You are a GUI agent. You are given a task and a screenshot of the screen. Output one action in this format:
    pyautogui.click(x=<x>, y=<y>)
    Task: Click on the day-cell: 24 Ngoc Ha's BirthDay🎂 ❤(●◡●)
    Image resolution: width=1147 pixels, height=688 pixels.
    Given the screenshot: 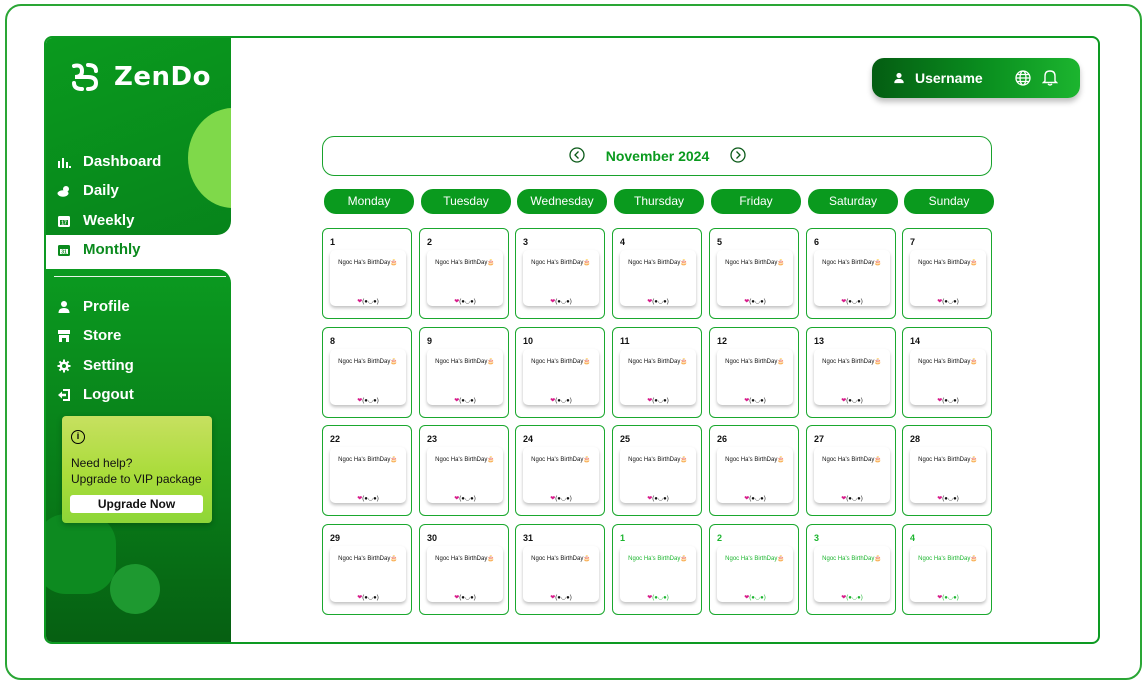 What is the action you would take?
    pyautogui.click(x=560, y=470)
    